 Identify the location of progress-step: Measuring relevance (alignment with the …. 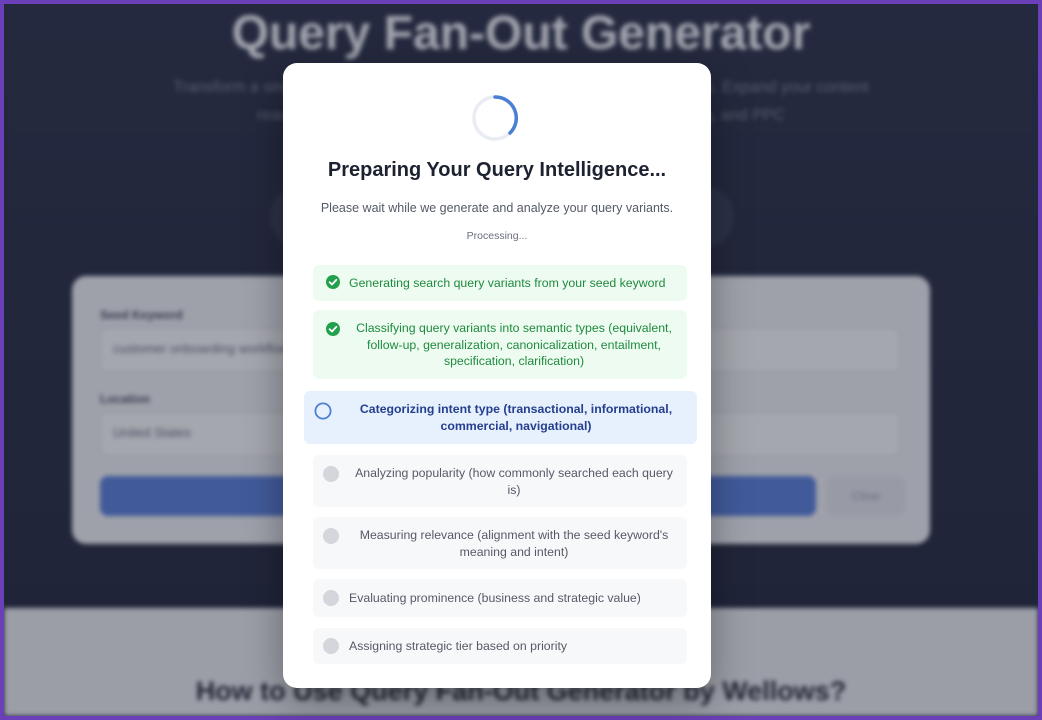
(500, 543).